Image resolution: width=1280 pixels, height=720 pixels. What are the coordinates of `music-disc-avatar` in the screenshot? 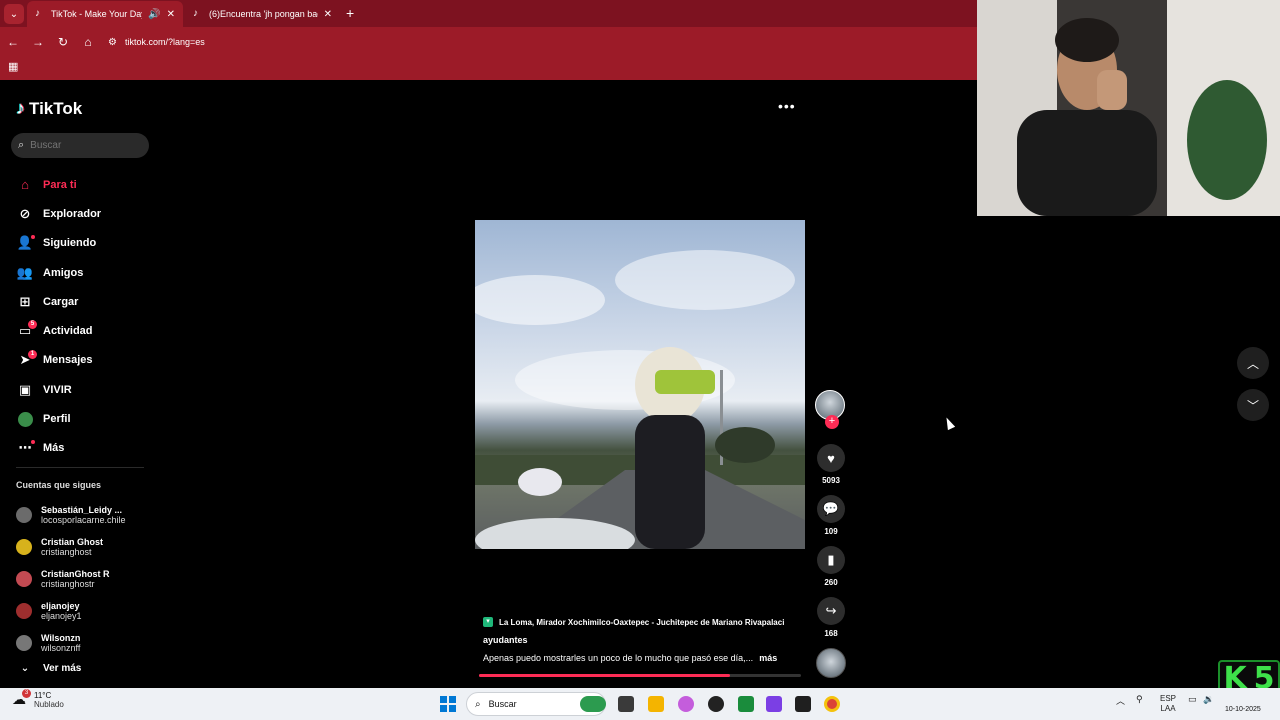 It's located at (831, 663).